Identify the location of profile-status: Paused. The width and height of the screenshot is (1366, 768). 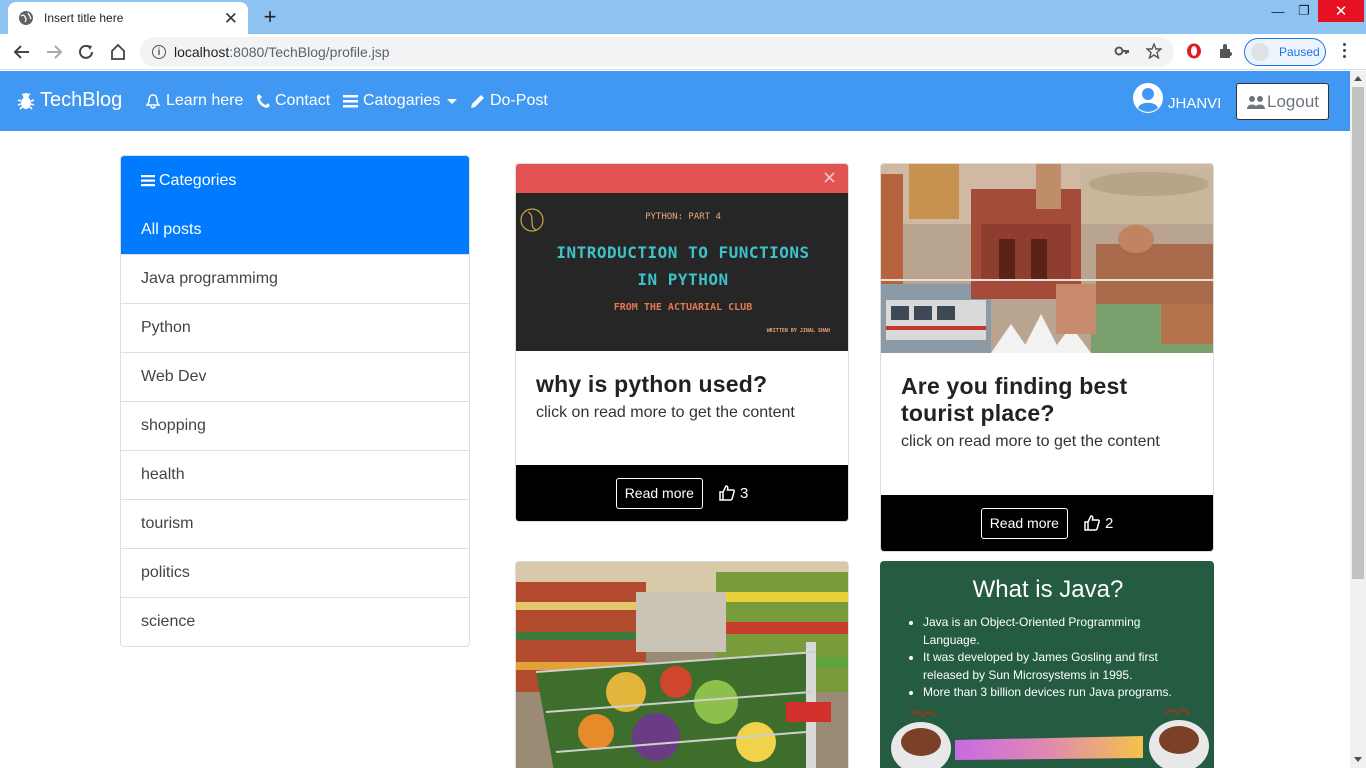
(1299, 52).